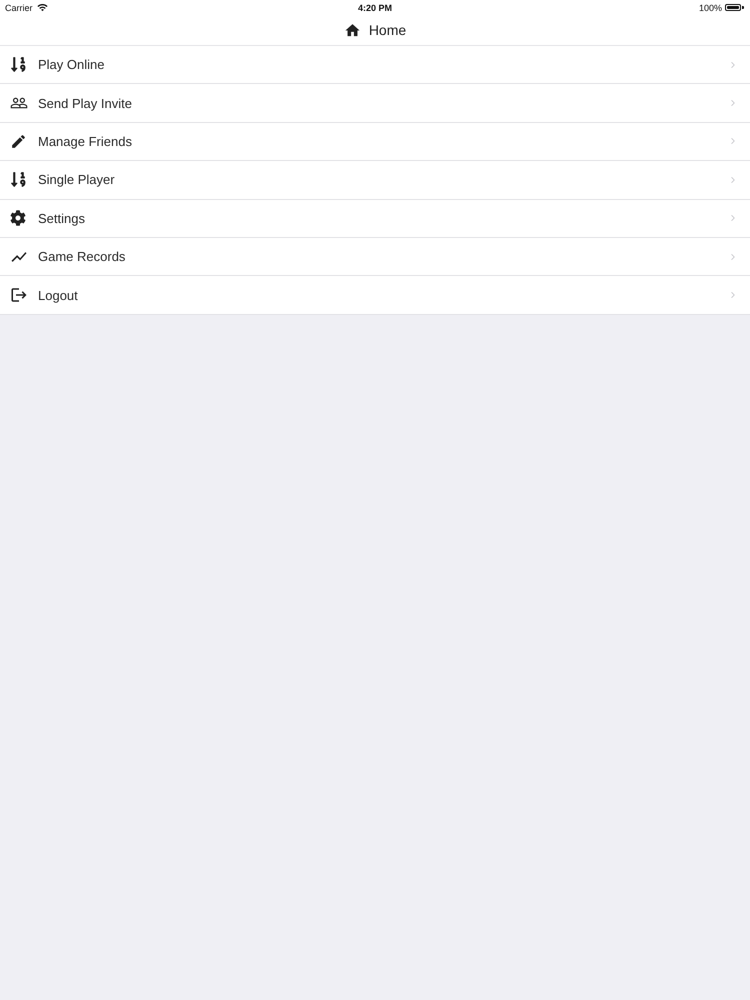 This screenshot has width=750, height=1000. What do you see at coordinates (19, 7) in the screenshot?
I see `carrier-label: Carrier` at bounding box center [19, 7].